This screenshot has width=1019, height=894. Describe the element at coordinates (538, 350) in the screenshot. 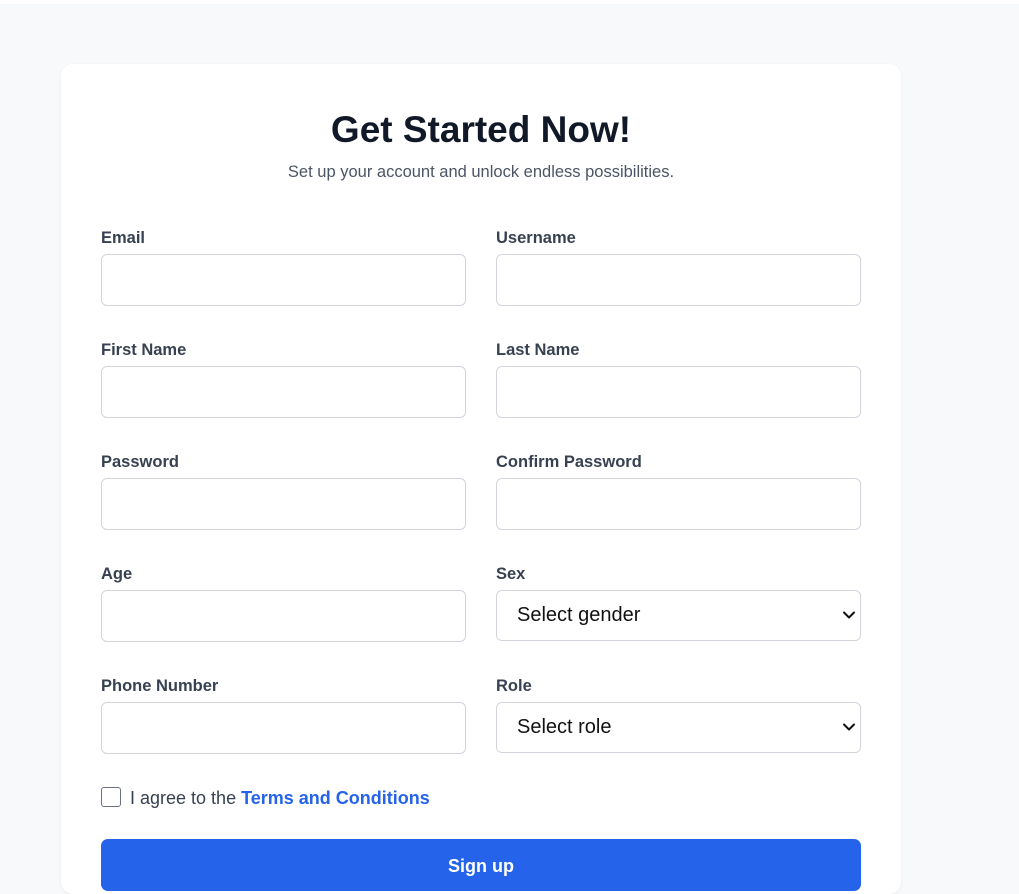

I see `last-name-label: Last Name` at that location.